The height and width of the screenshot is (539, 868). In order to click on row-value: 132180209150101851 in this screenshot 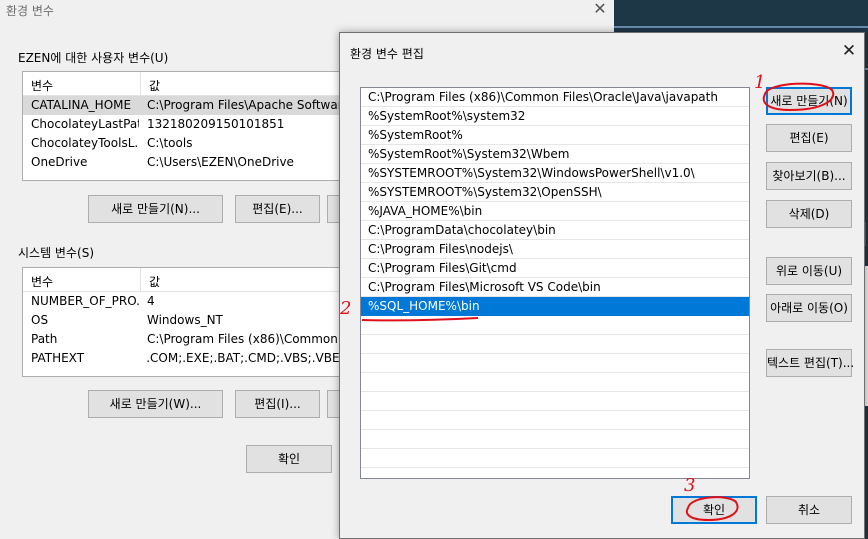, I will do `click(216, 124)`.